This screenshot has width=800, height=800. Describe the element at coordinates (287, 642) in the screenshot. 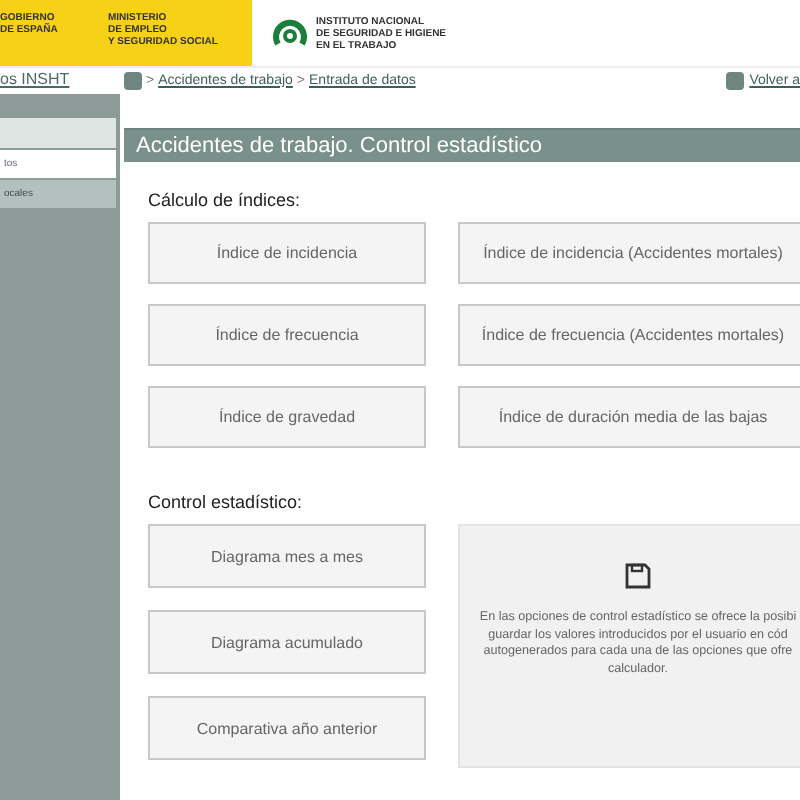

I see `chart-button: Diagrama acumulado` at that location.